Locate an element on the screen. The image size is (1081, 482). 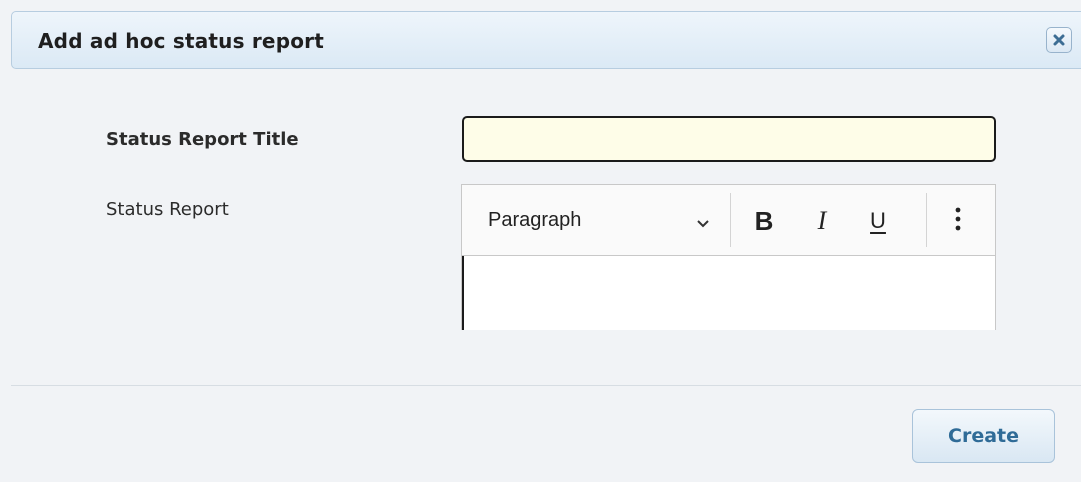
editor-content-area is located at coordinates (728, 293).